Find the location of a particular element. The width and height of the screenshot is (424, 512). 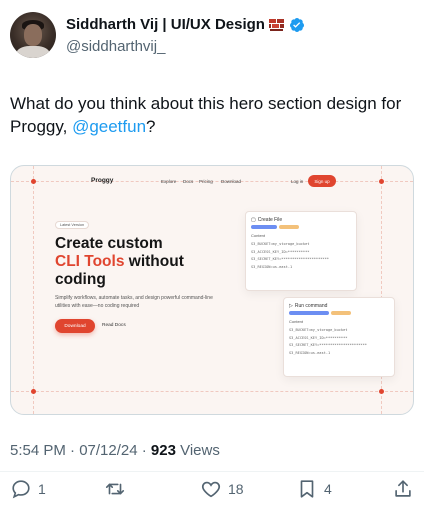

headline-accent: CLI Tools is located at coordinates (90, 261).